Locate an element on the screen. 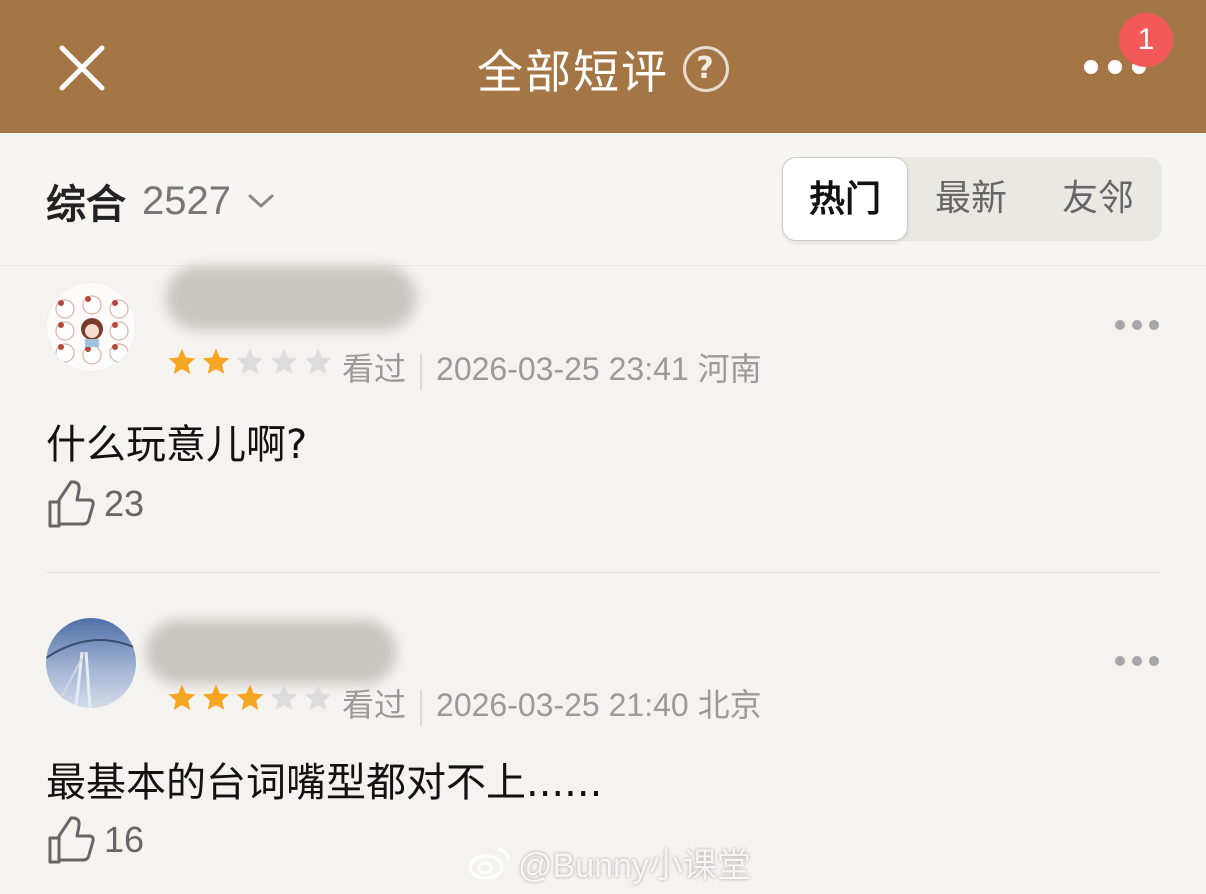 The height and width of the screenshot is (894, 1206). like-count: 16 is located at coordinates (124, 839).